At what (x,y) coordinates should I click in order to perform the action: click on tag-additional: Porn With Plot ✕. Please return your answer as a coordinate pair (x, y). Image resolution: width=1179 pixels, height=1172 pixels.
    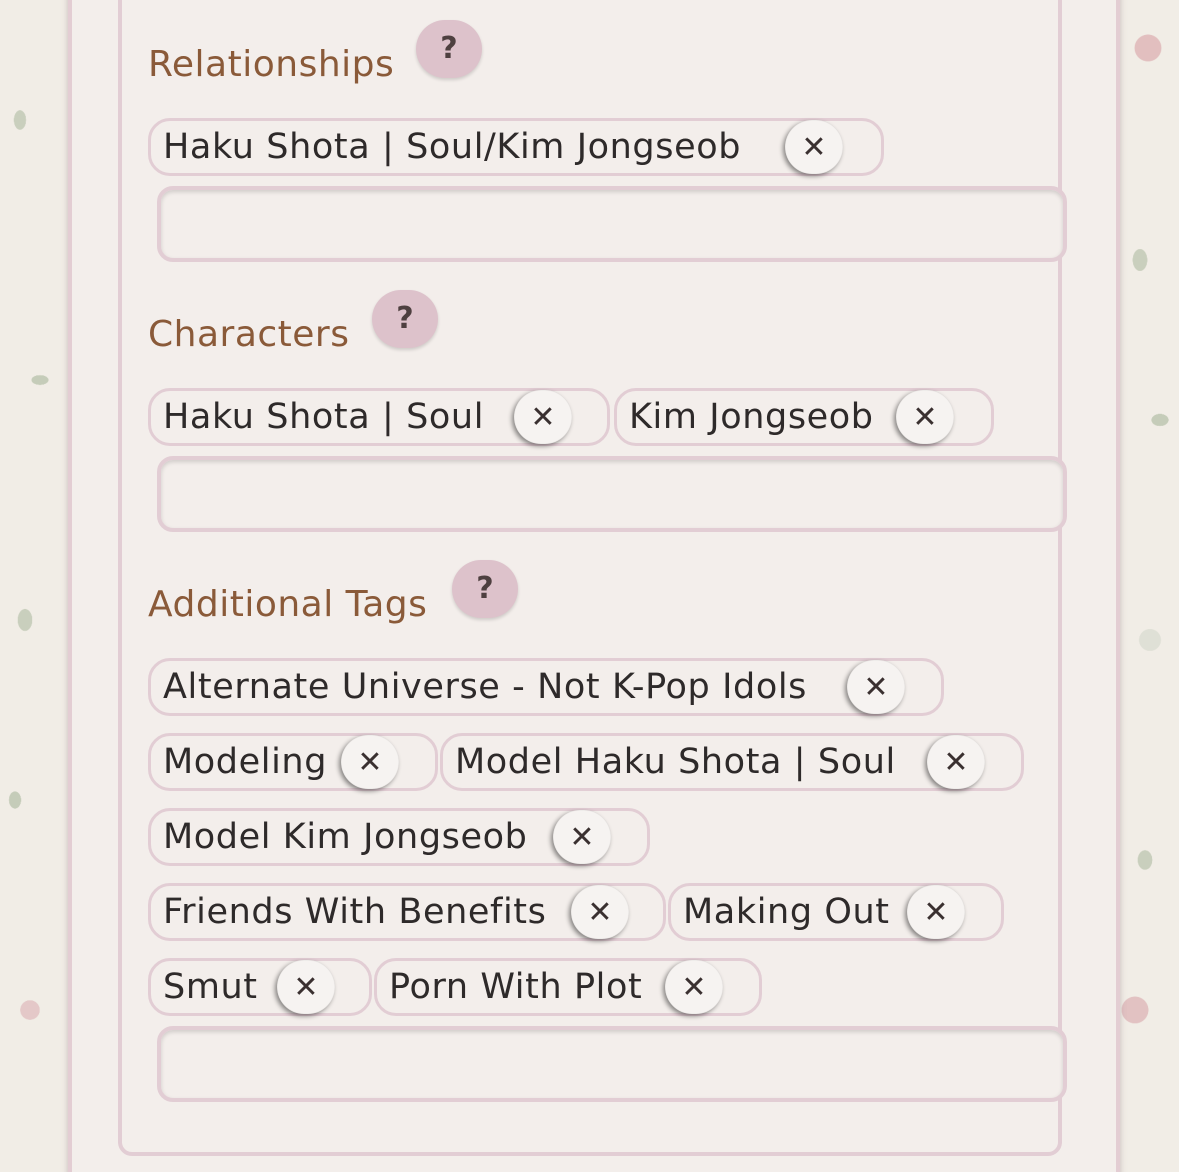
    Looking at the image, I should click on (568, 987).